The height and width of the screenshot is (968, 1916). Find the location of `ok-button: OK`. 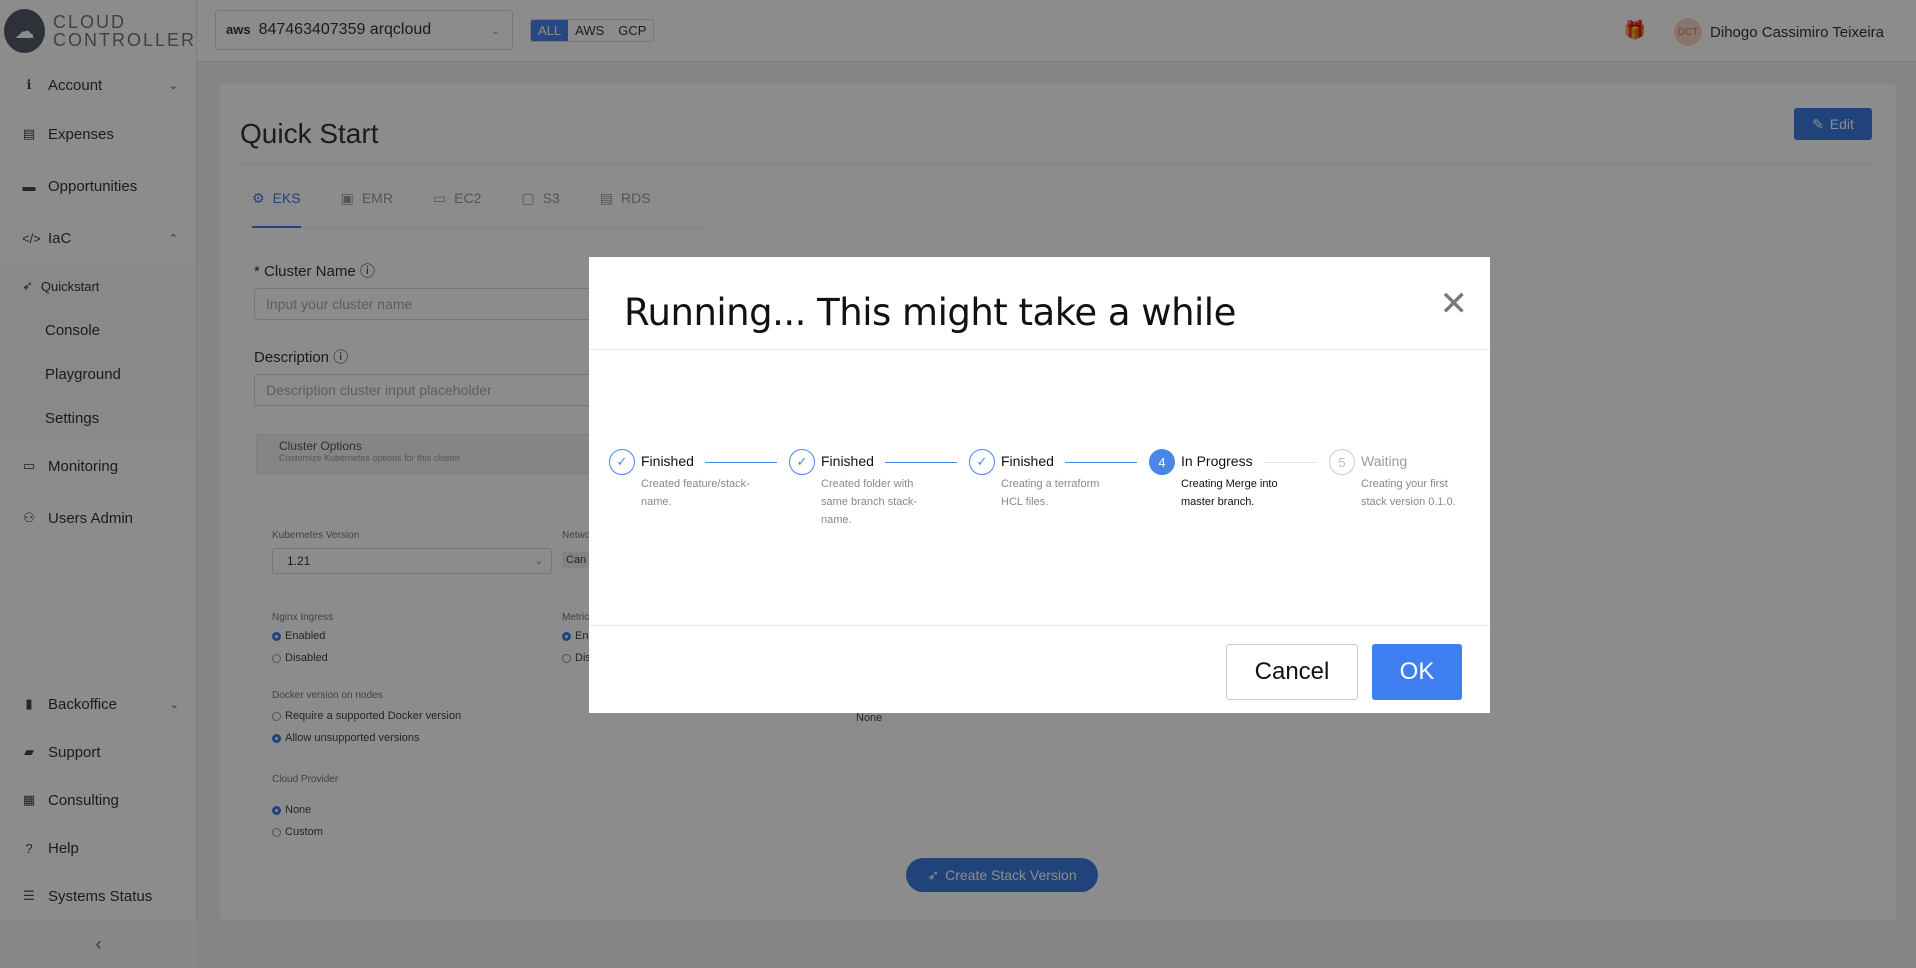

ok-button: OK is located at coordinates (1417, 672).